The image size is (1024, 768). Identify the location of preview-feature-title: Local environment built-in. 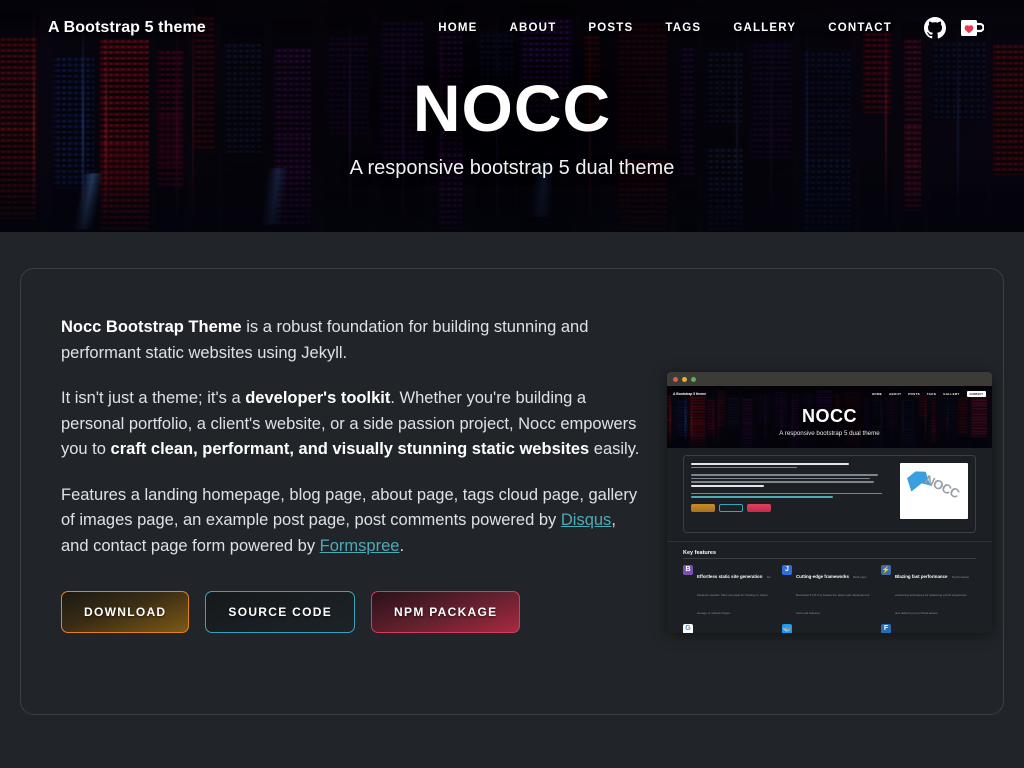
(823, 633).